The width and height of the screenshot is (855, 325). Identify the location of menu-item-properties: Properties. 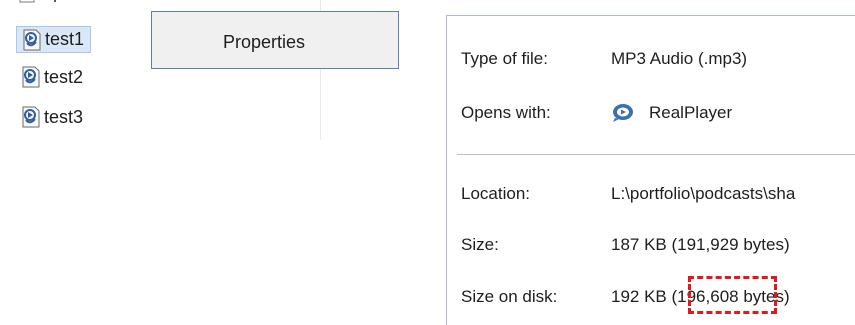
(264, 42).